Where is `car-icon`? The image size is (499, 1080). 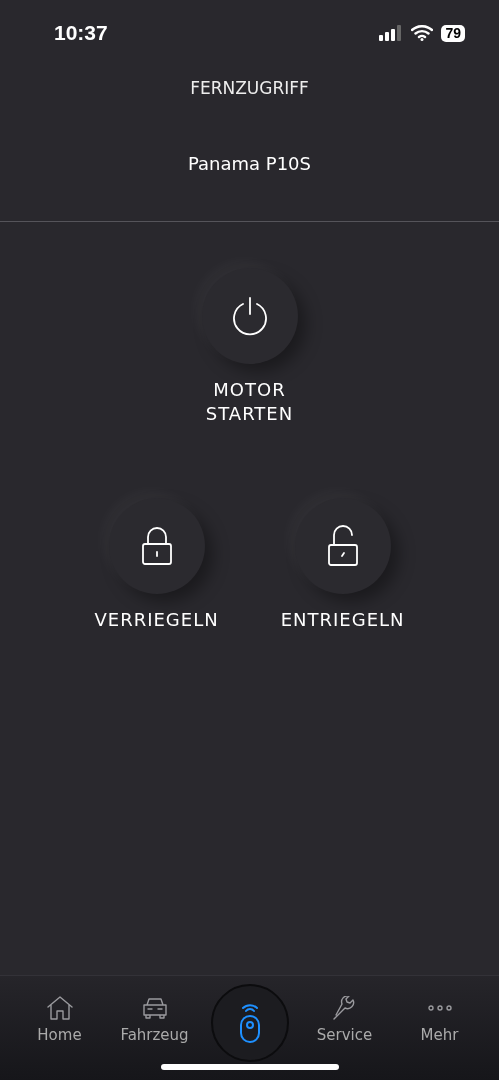 car-icon is located at coordinates (154, 1008).